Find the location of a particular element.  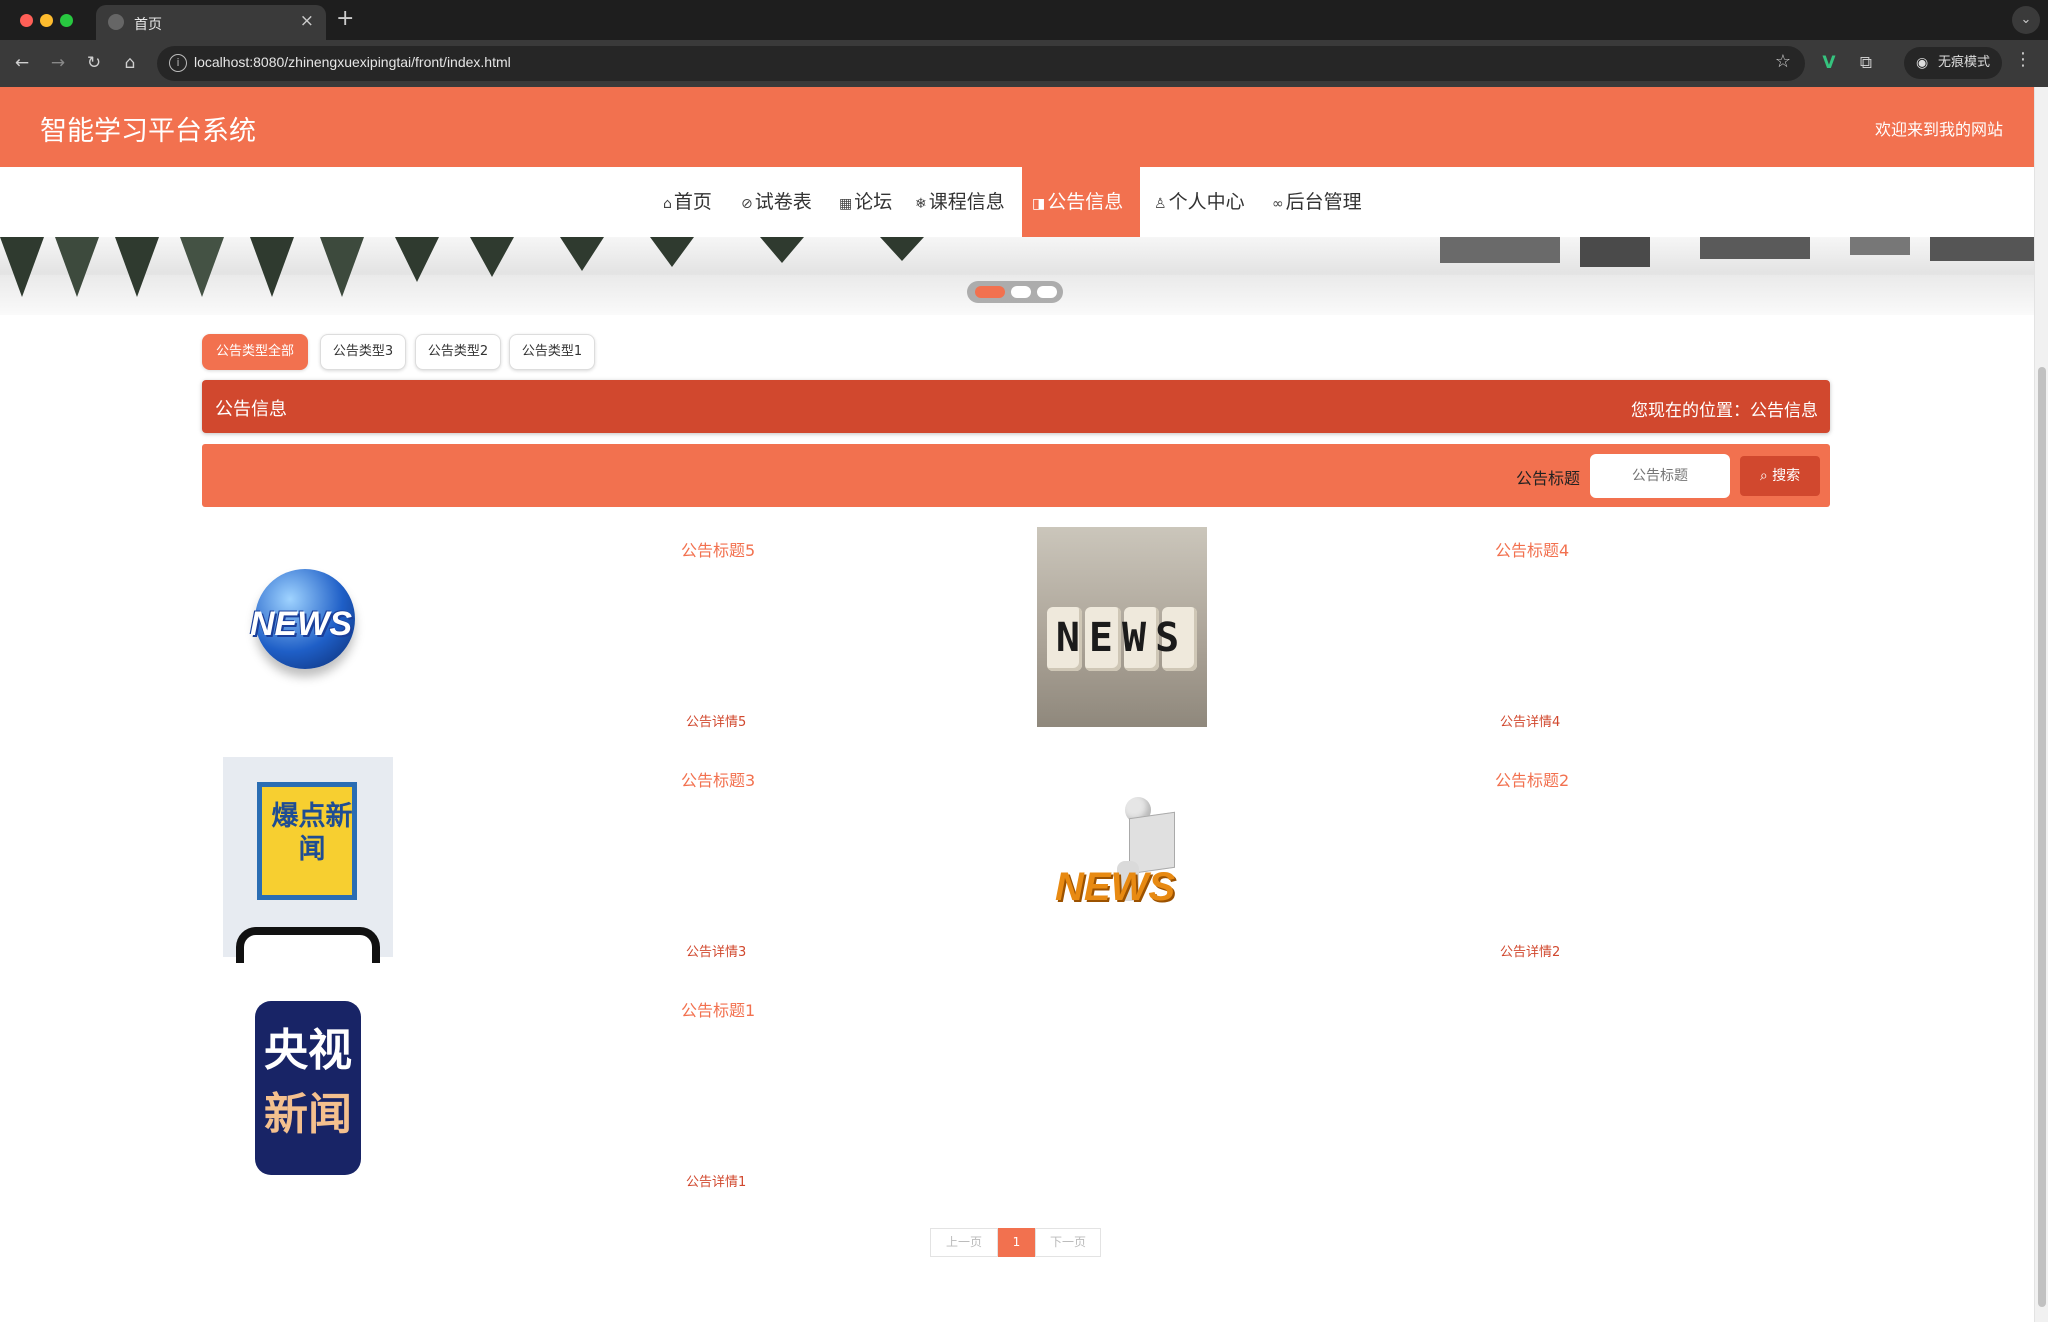

incognito-icon: ◉ is located at coordinates (1922, 63).